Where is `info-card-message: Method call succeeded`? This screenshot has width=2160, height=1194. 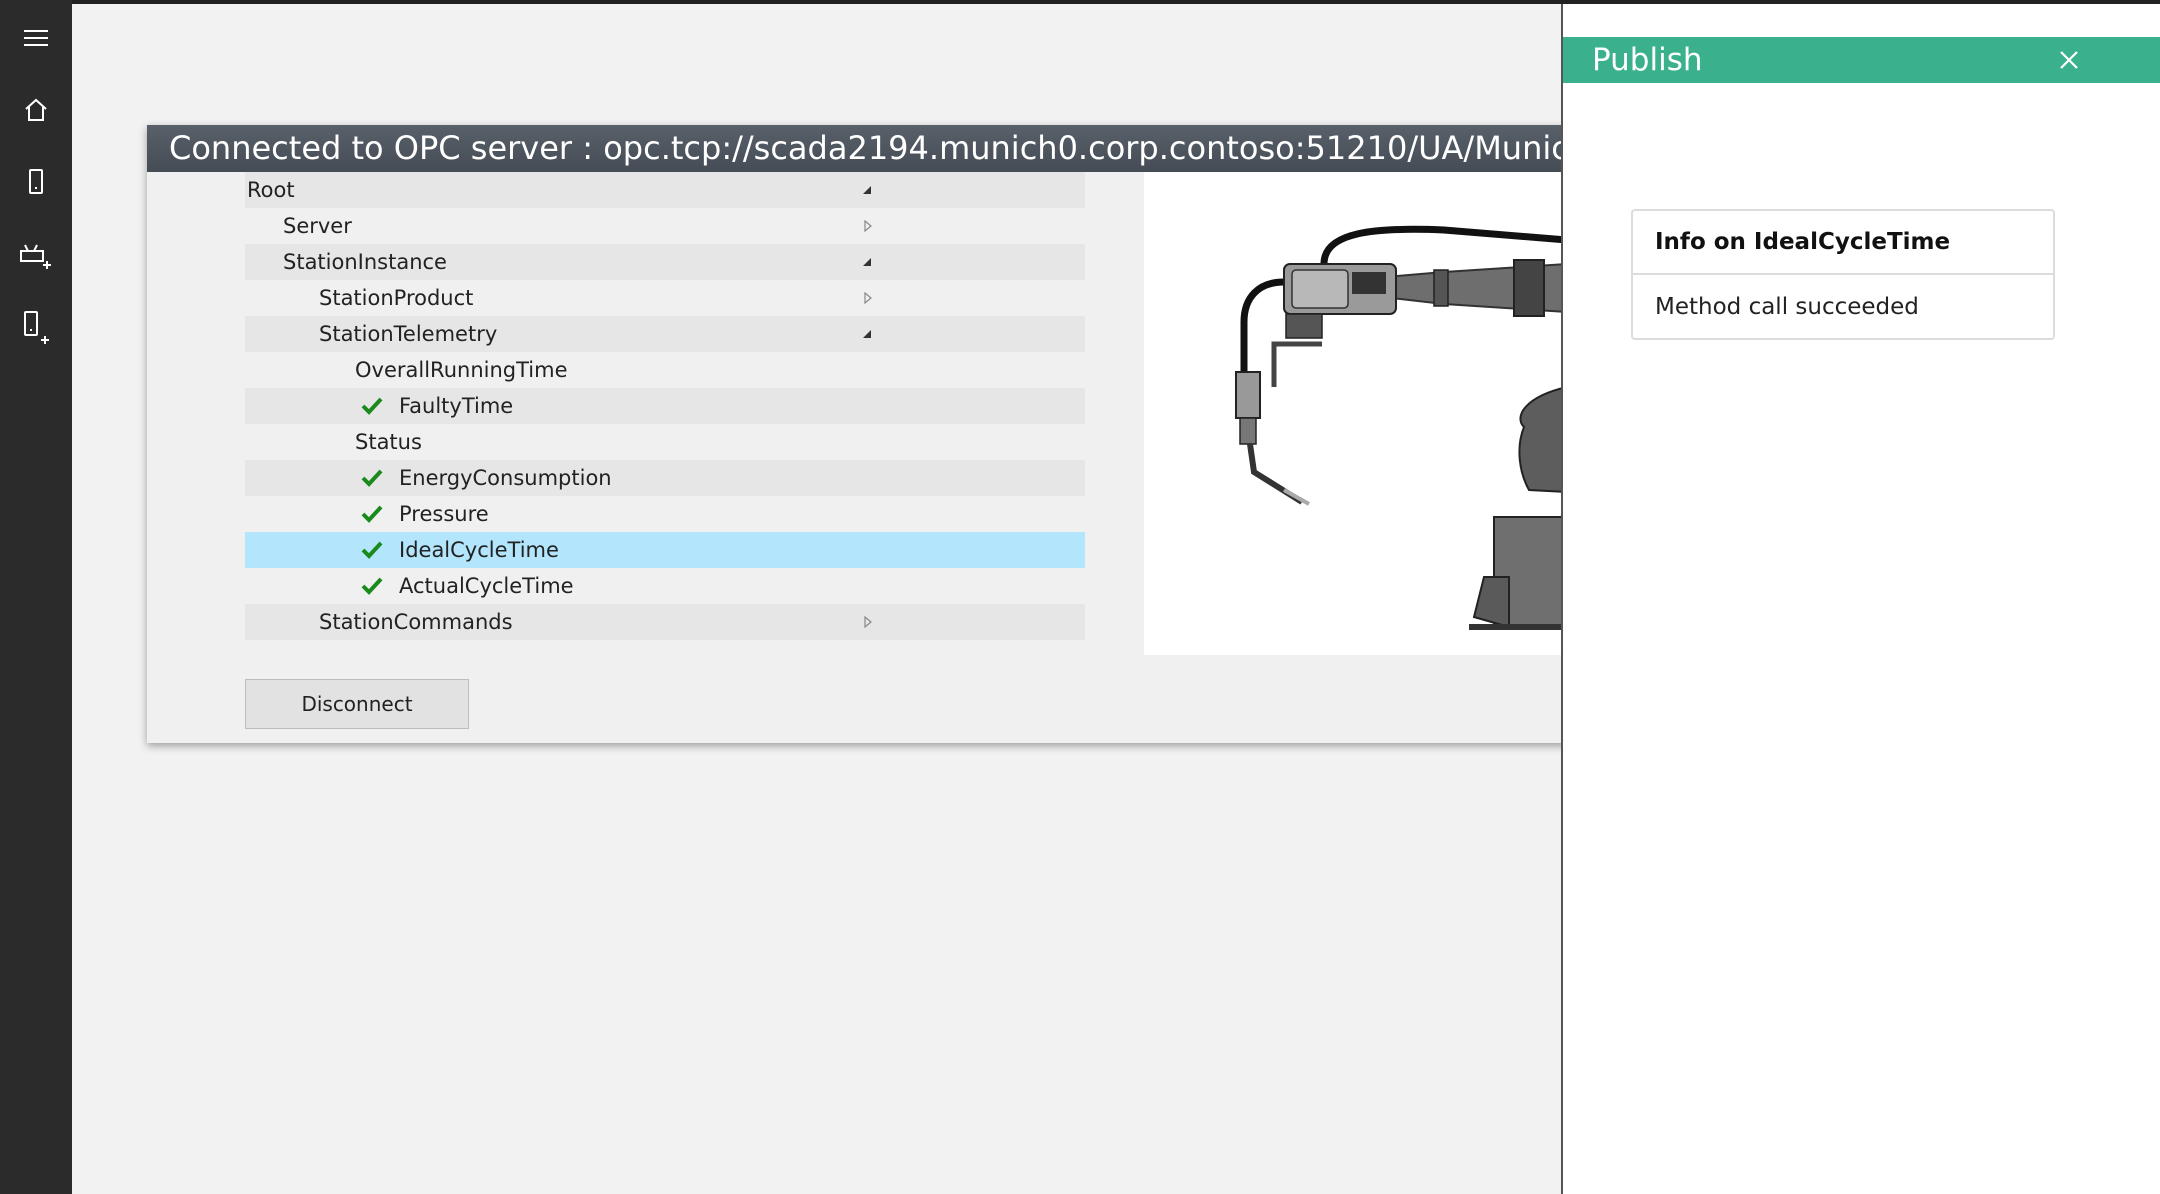
info-card-message: Method call succeeded is located at coordinates (1787, 307).